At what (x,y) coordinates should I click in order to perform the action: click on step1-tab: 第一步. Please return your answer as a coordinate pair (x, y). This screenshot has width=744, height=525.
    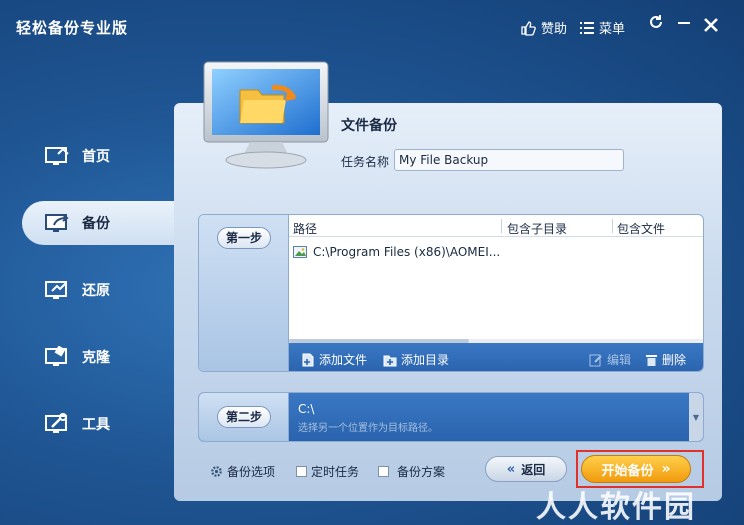
    Looking at the image, I should click on (244, 293).